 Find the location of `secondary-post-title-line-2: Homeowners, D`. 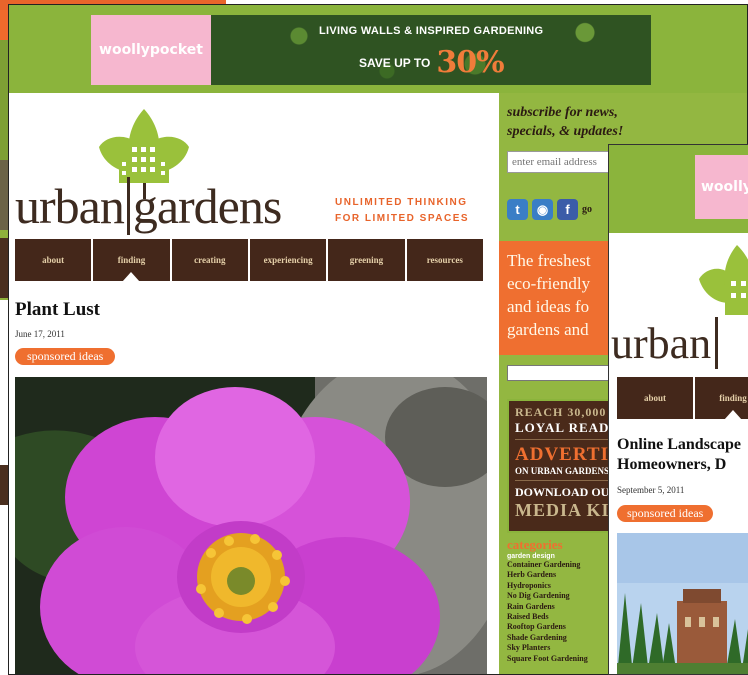

secondary-post-title-line-2: Homeowners, D is located at coordinates (672, 464).